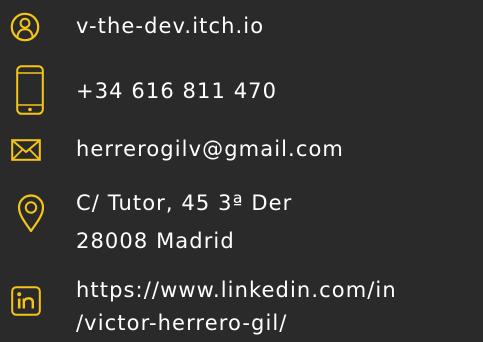 The height and width of the screenshot is (342, 483). I want to click on location-pin-icon, so click(31, 213).